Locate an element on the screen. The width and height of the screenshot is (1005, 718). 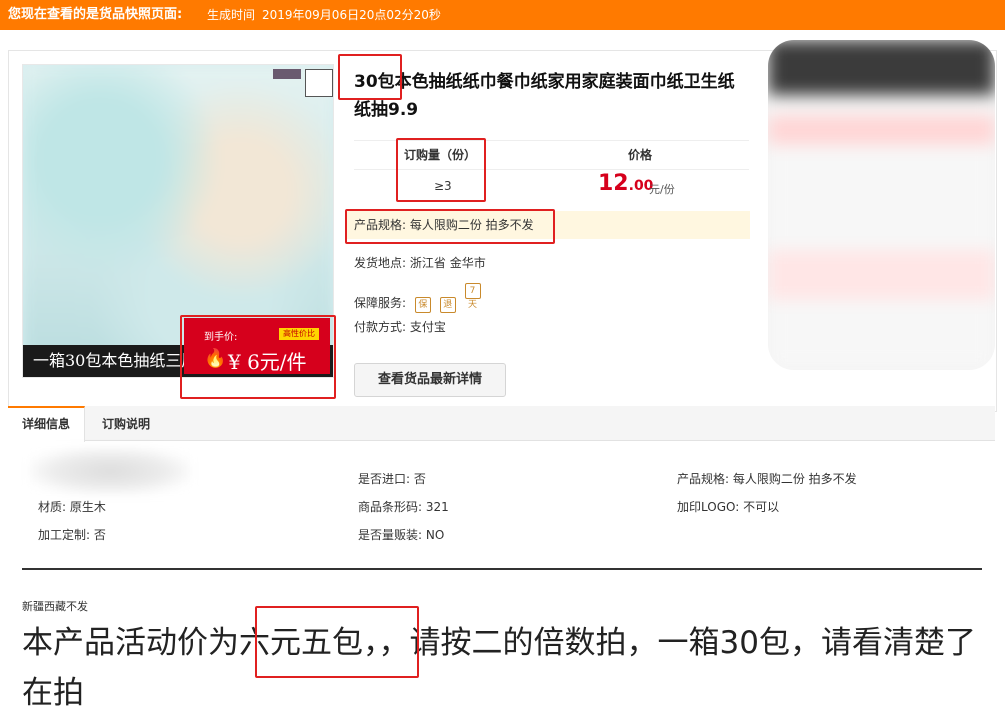
guarantee-label: 保障服务: is located at coordinates (380, 303).